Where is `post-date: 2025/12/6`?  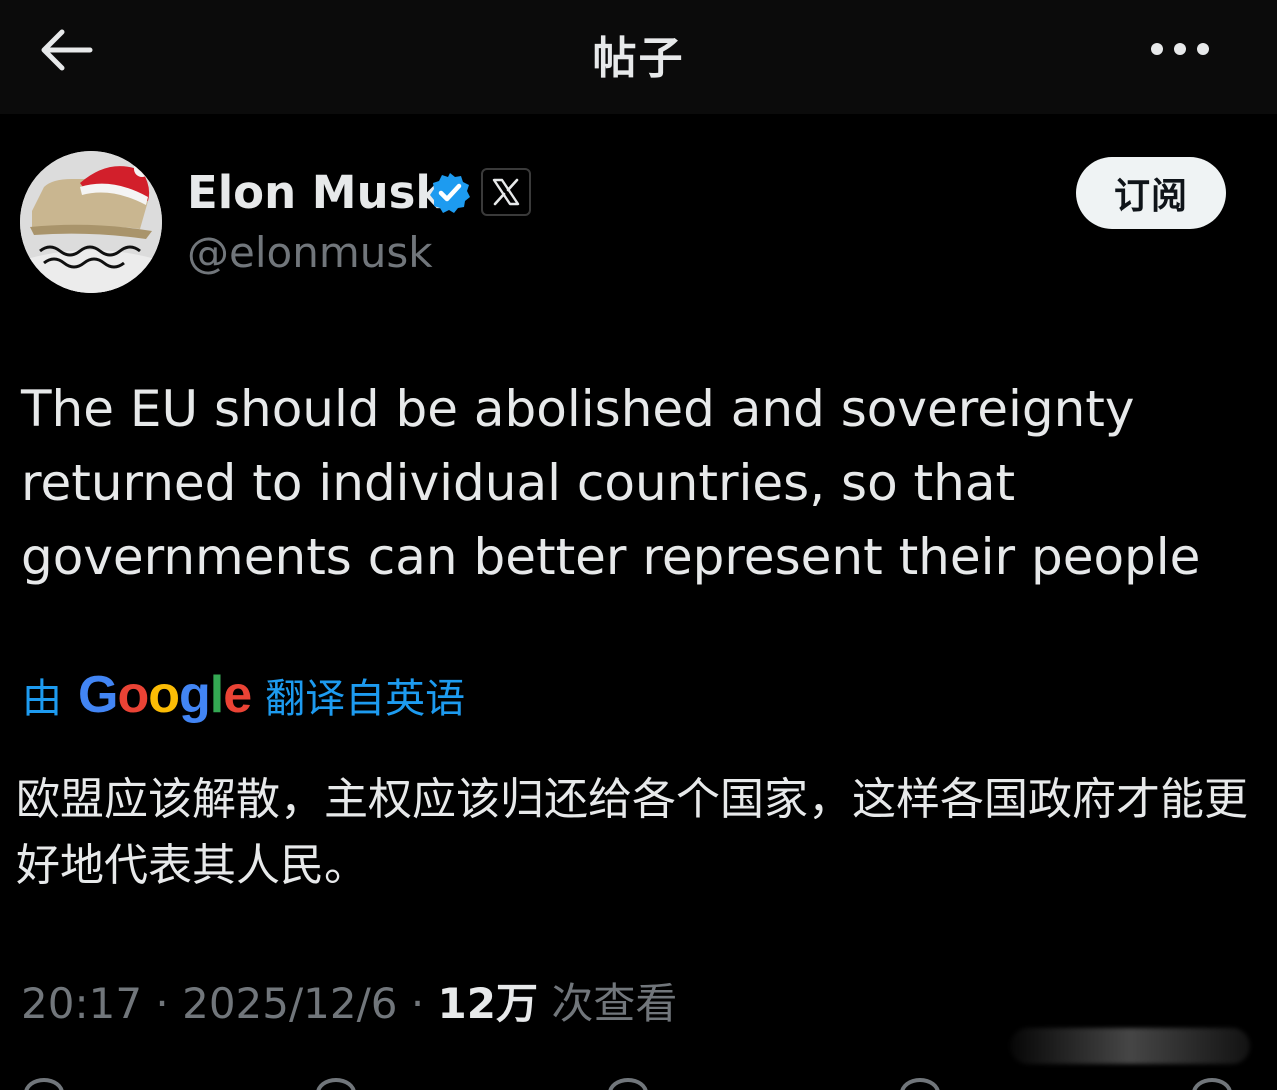
post-date: 2025/12/6 is located at coordinates (289, 1003).